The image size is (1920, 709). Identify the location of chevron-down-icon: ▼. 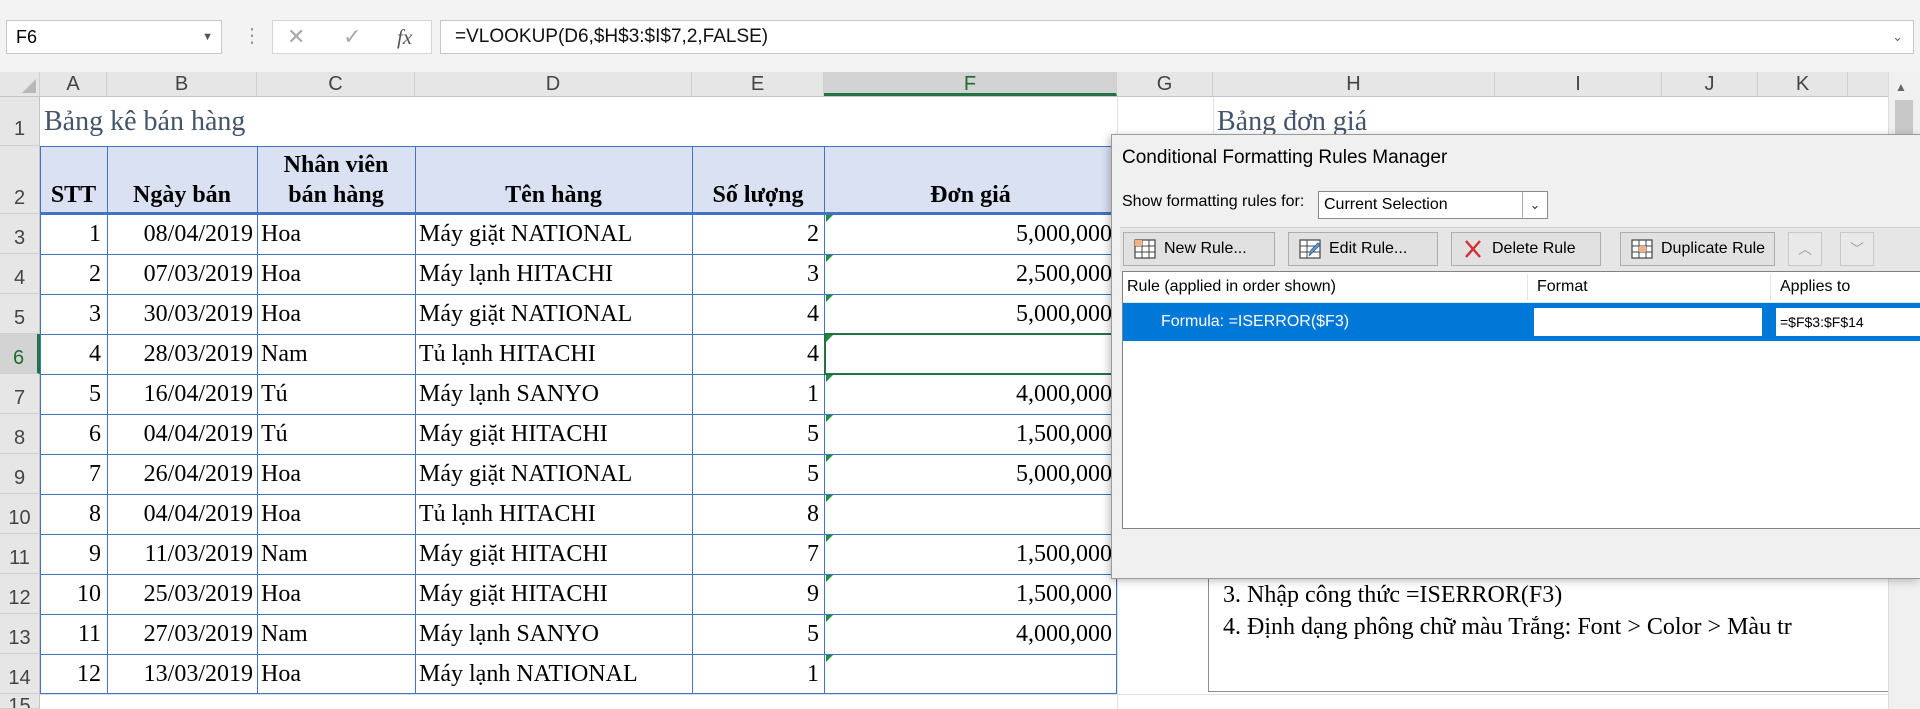
(207, 37).